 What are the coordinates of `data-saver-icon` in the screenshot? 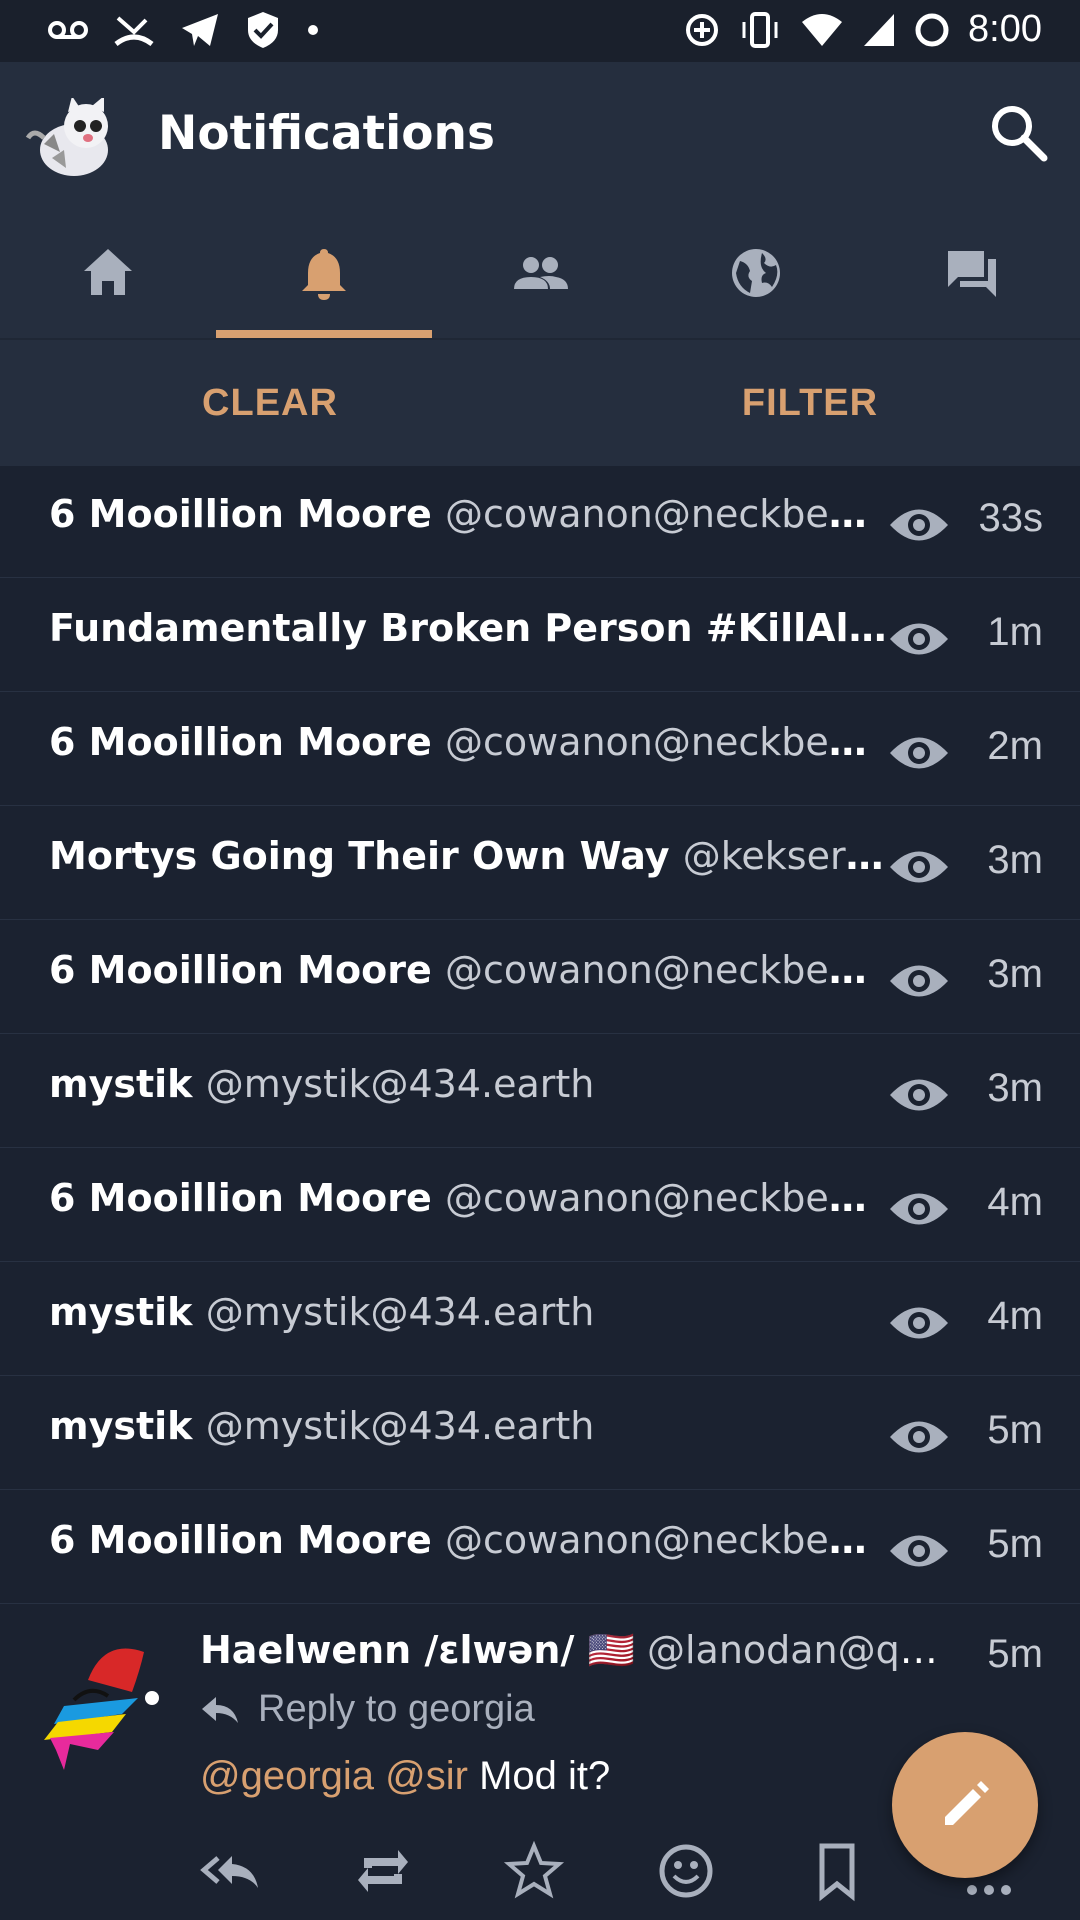 It's located at (702, 29).